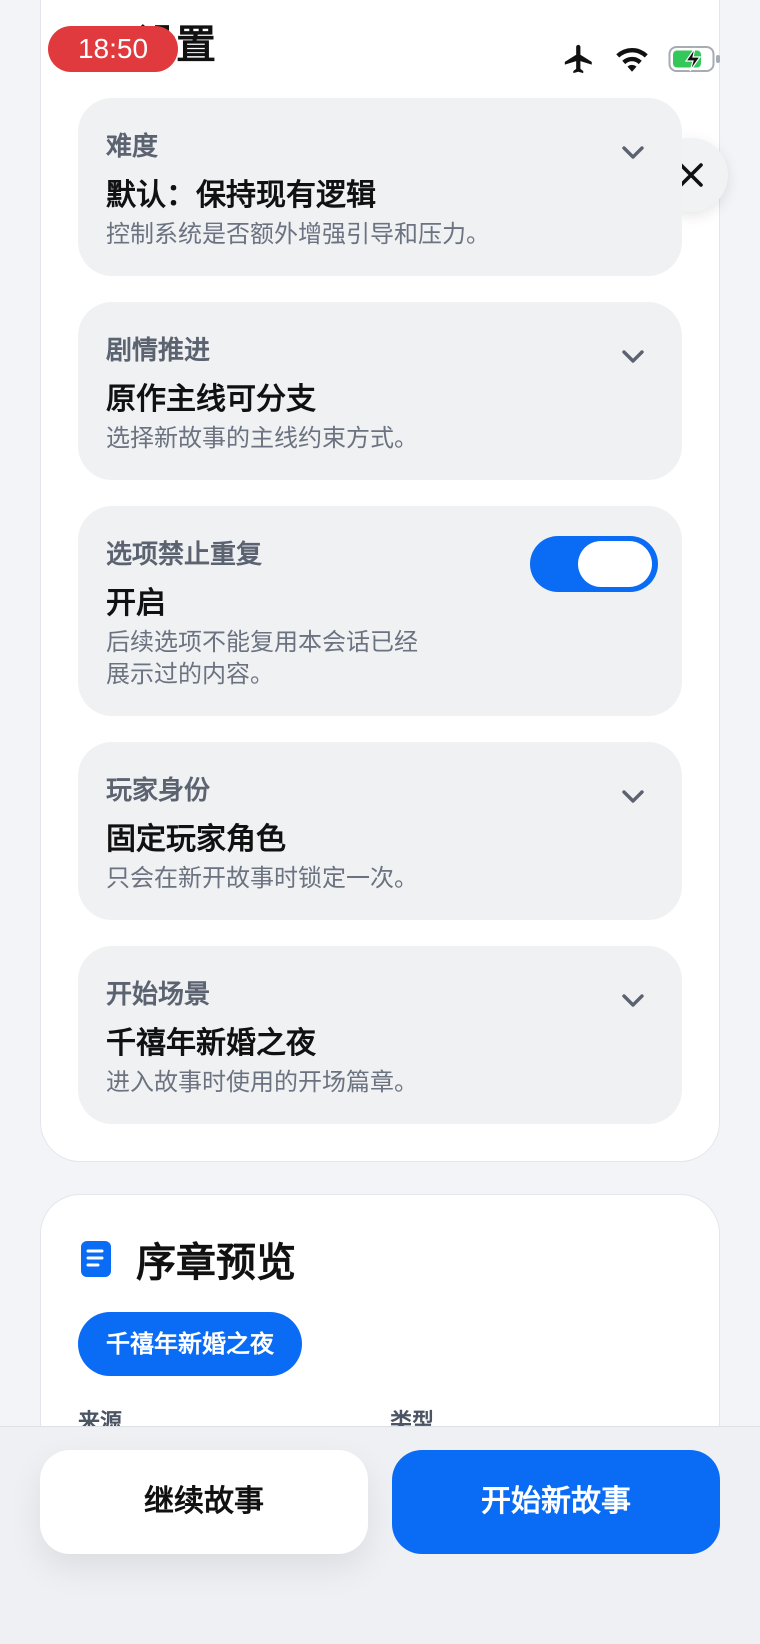  What do you see at coordinates (96, 1259) in the screenshot?
I see `document-icon` at bounding box center [96, 1259].